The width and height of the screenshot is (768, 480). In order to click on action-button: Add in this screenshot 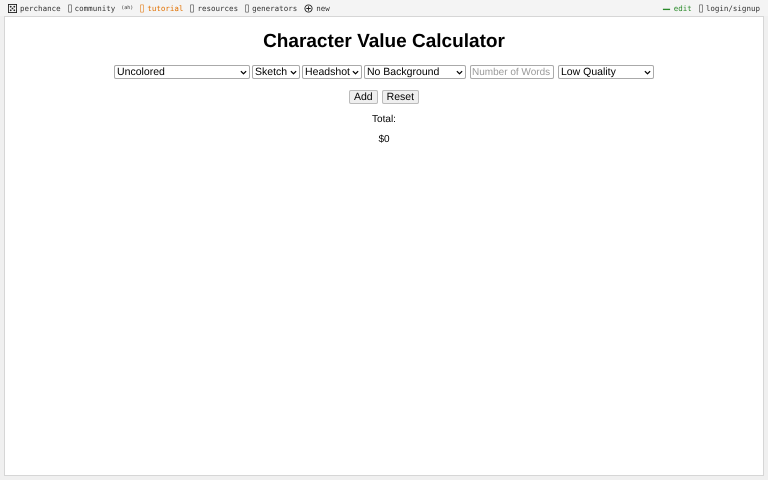, I will do `click(363, 97)`.